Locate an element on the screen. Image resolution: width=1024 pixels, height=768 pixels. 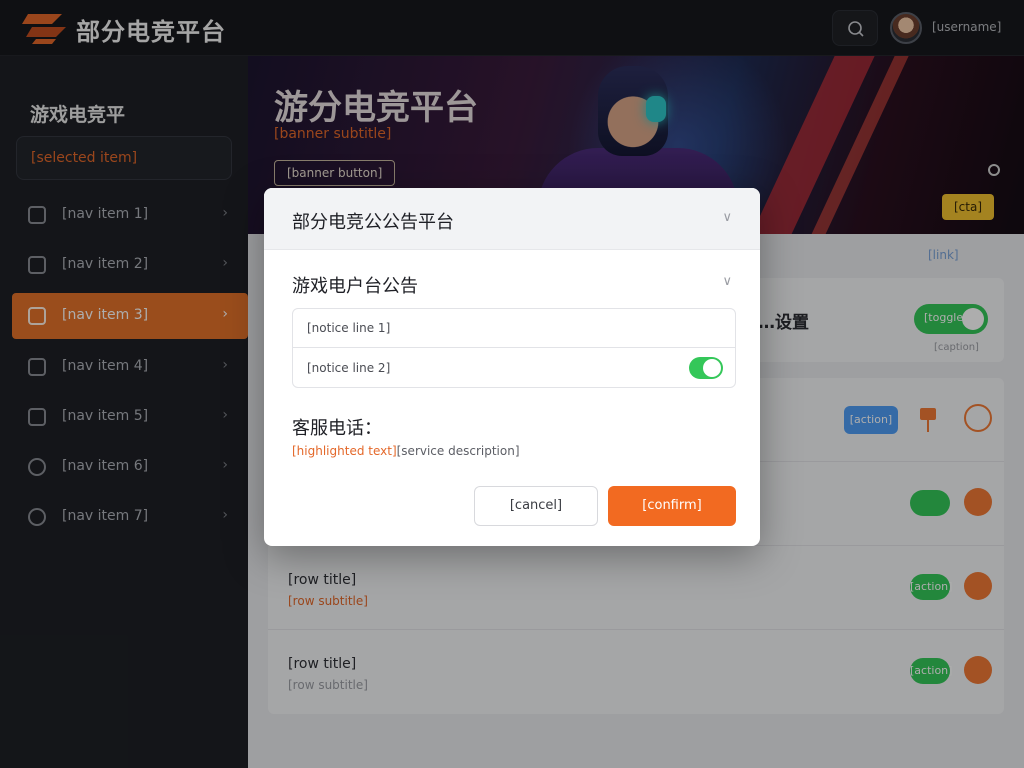
service-desc-text: [service description] is located at coordinates (458, 451).